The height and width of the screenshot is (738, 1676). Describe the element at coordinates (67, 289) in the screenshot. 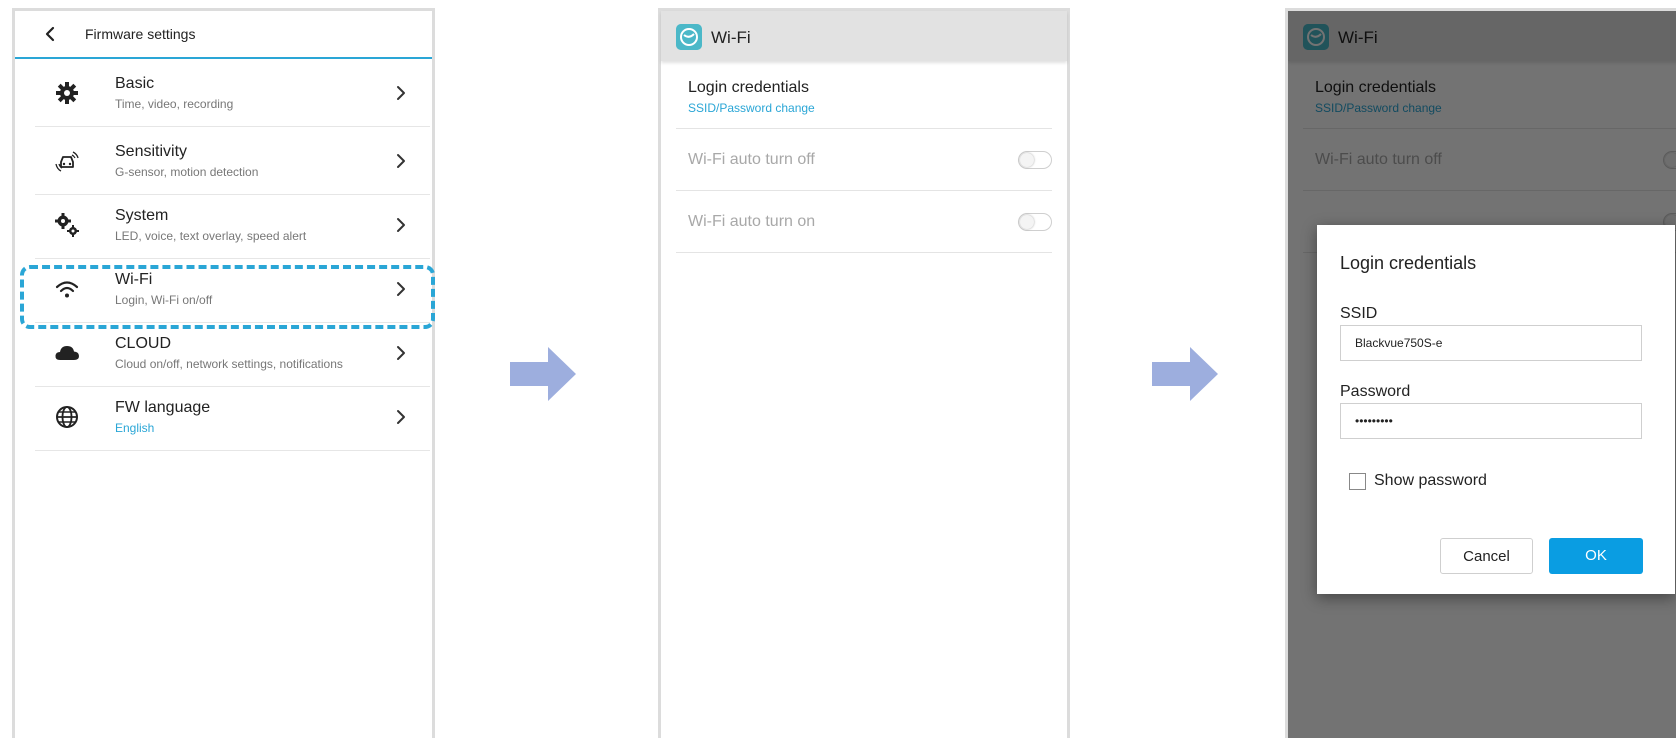

I see `wifi-icon` at that location.